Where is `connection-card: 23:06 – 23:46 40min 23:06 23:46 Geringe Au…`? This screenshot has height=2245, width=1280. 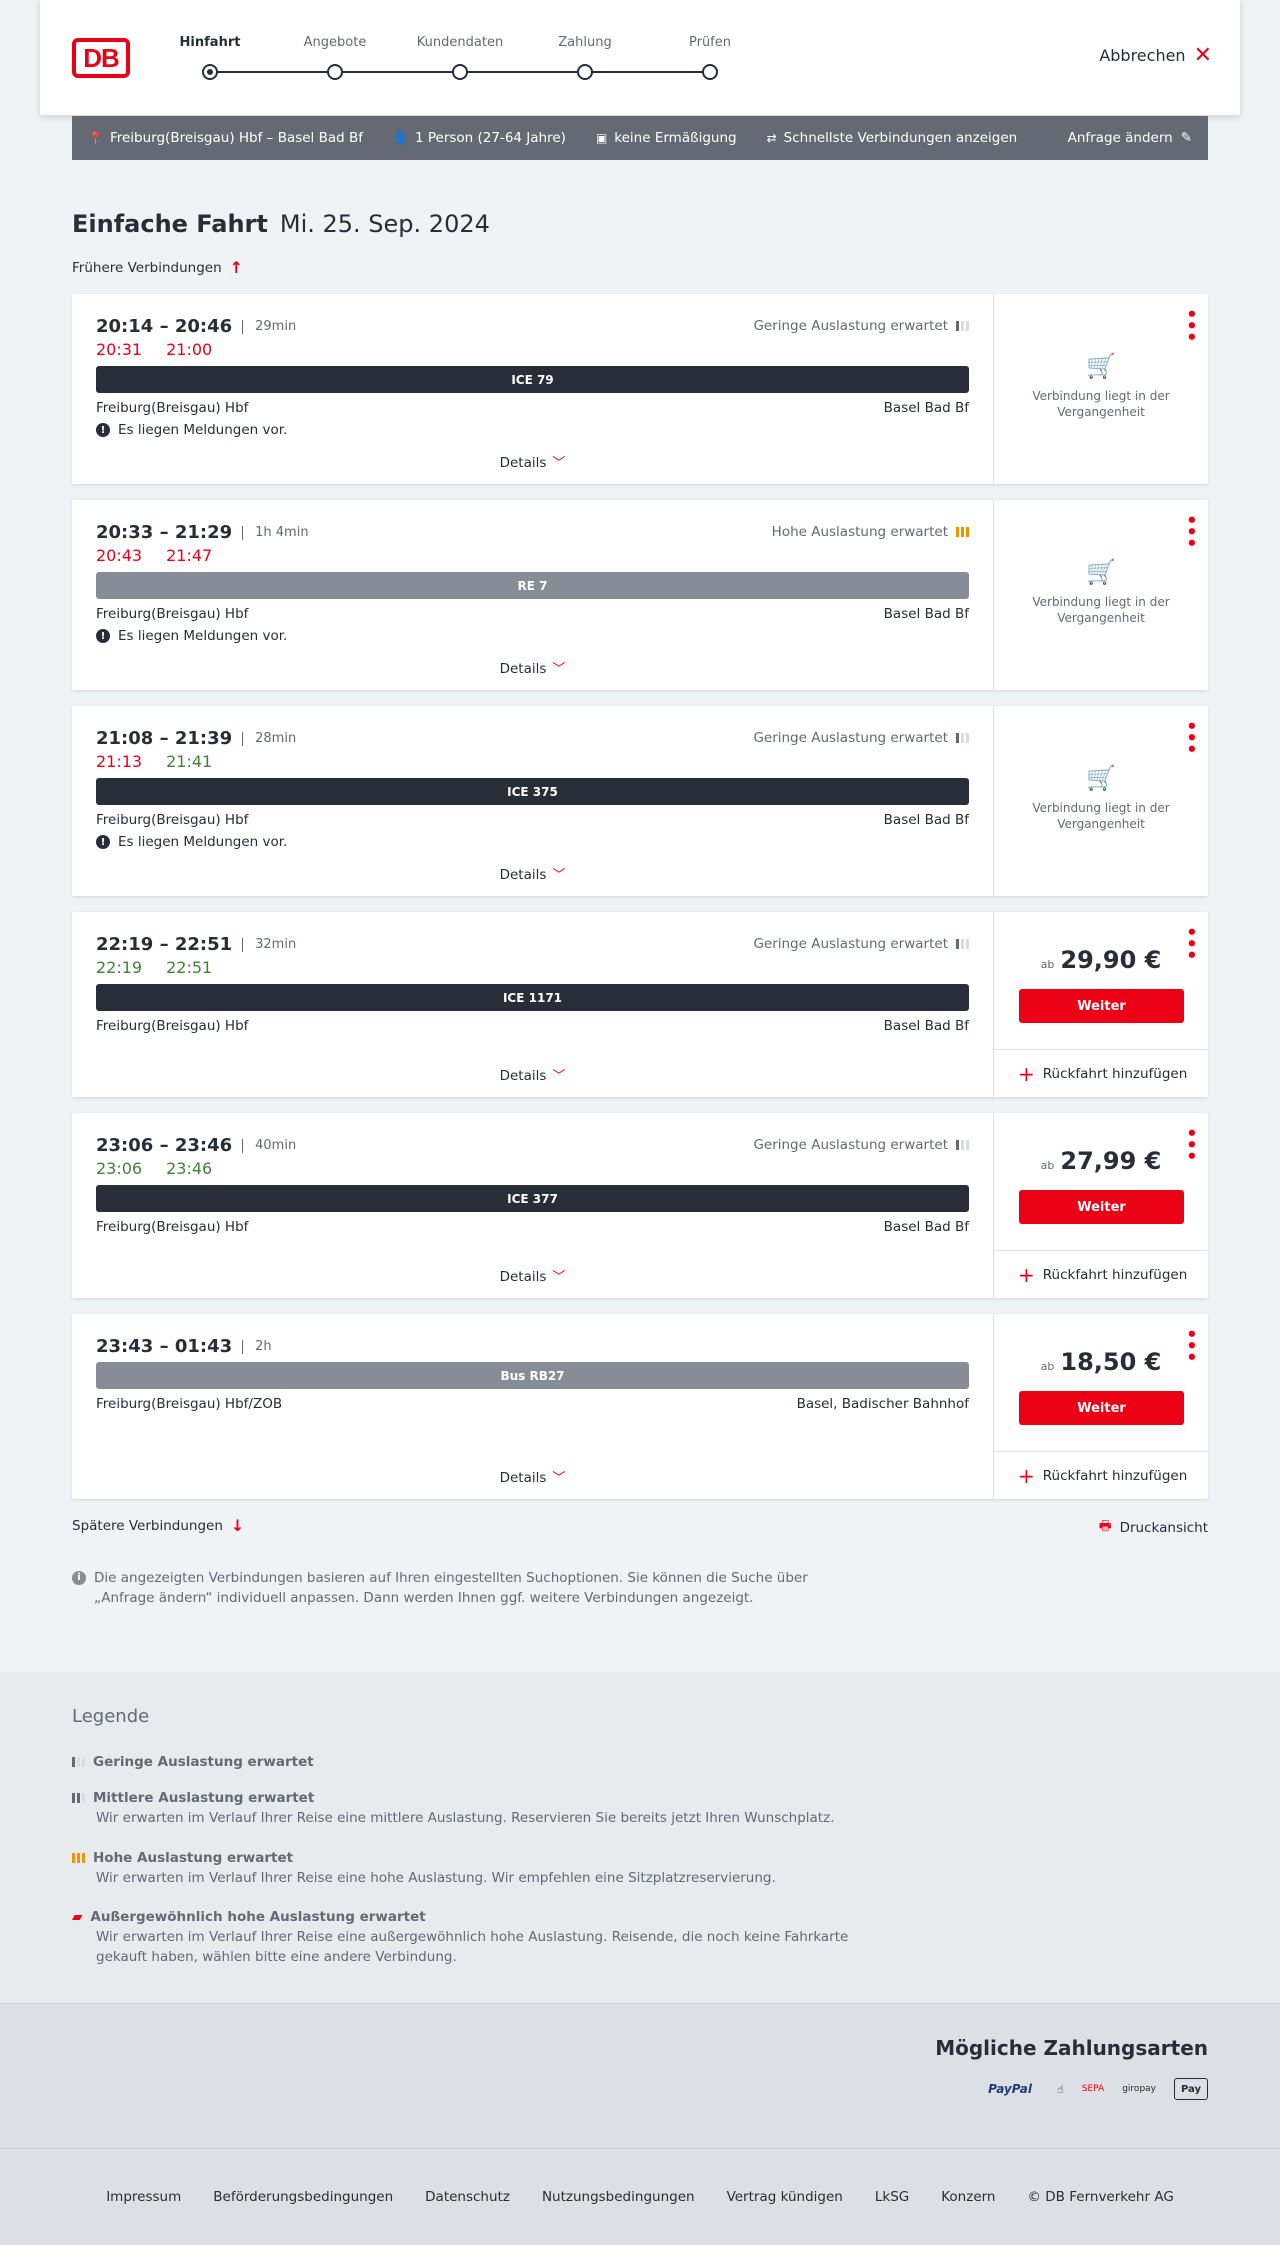
connection-card: 23:06 – 23:46 40min 23:06 23:46 Geringe Au… is located at coordinates (640, 1205).